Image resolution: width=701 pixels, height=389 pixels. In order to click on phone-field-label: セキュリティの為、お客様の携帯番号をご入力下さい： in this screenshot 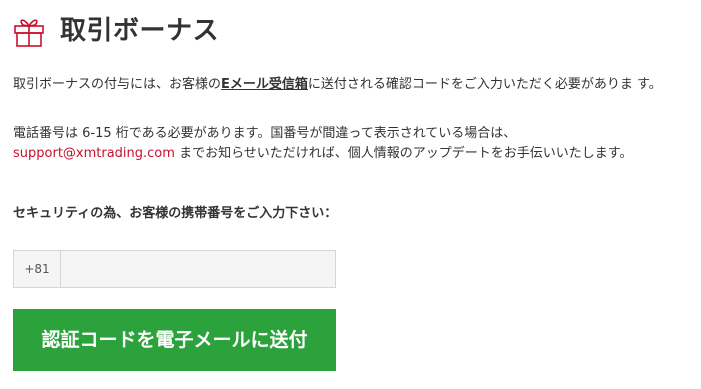, I will do `click(175, 213)`.